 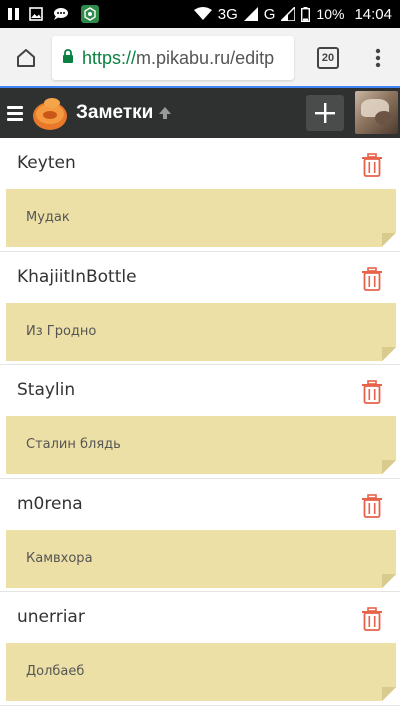 I want to click on note-card: Из Гродно, so click(x=201, y=331).